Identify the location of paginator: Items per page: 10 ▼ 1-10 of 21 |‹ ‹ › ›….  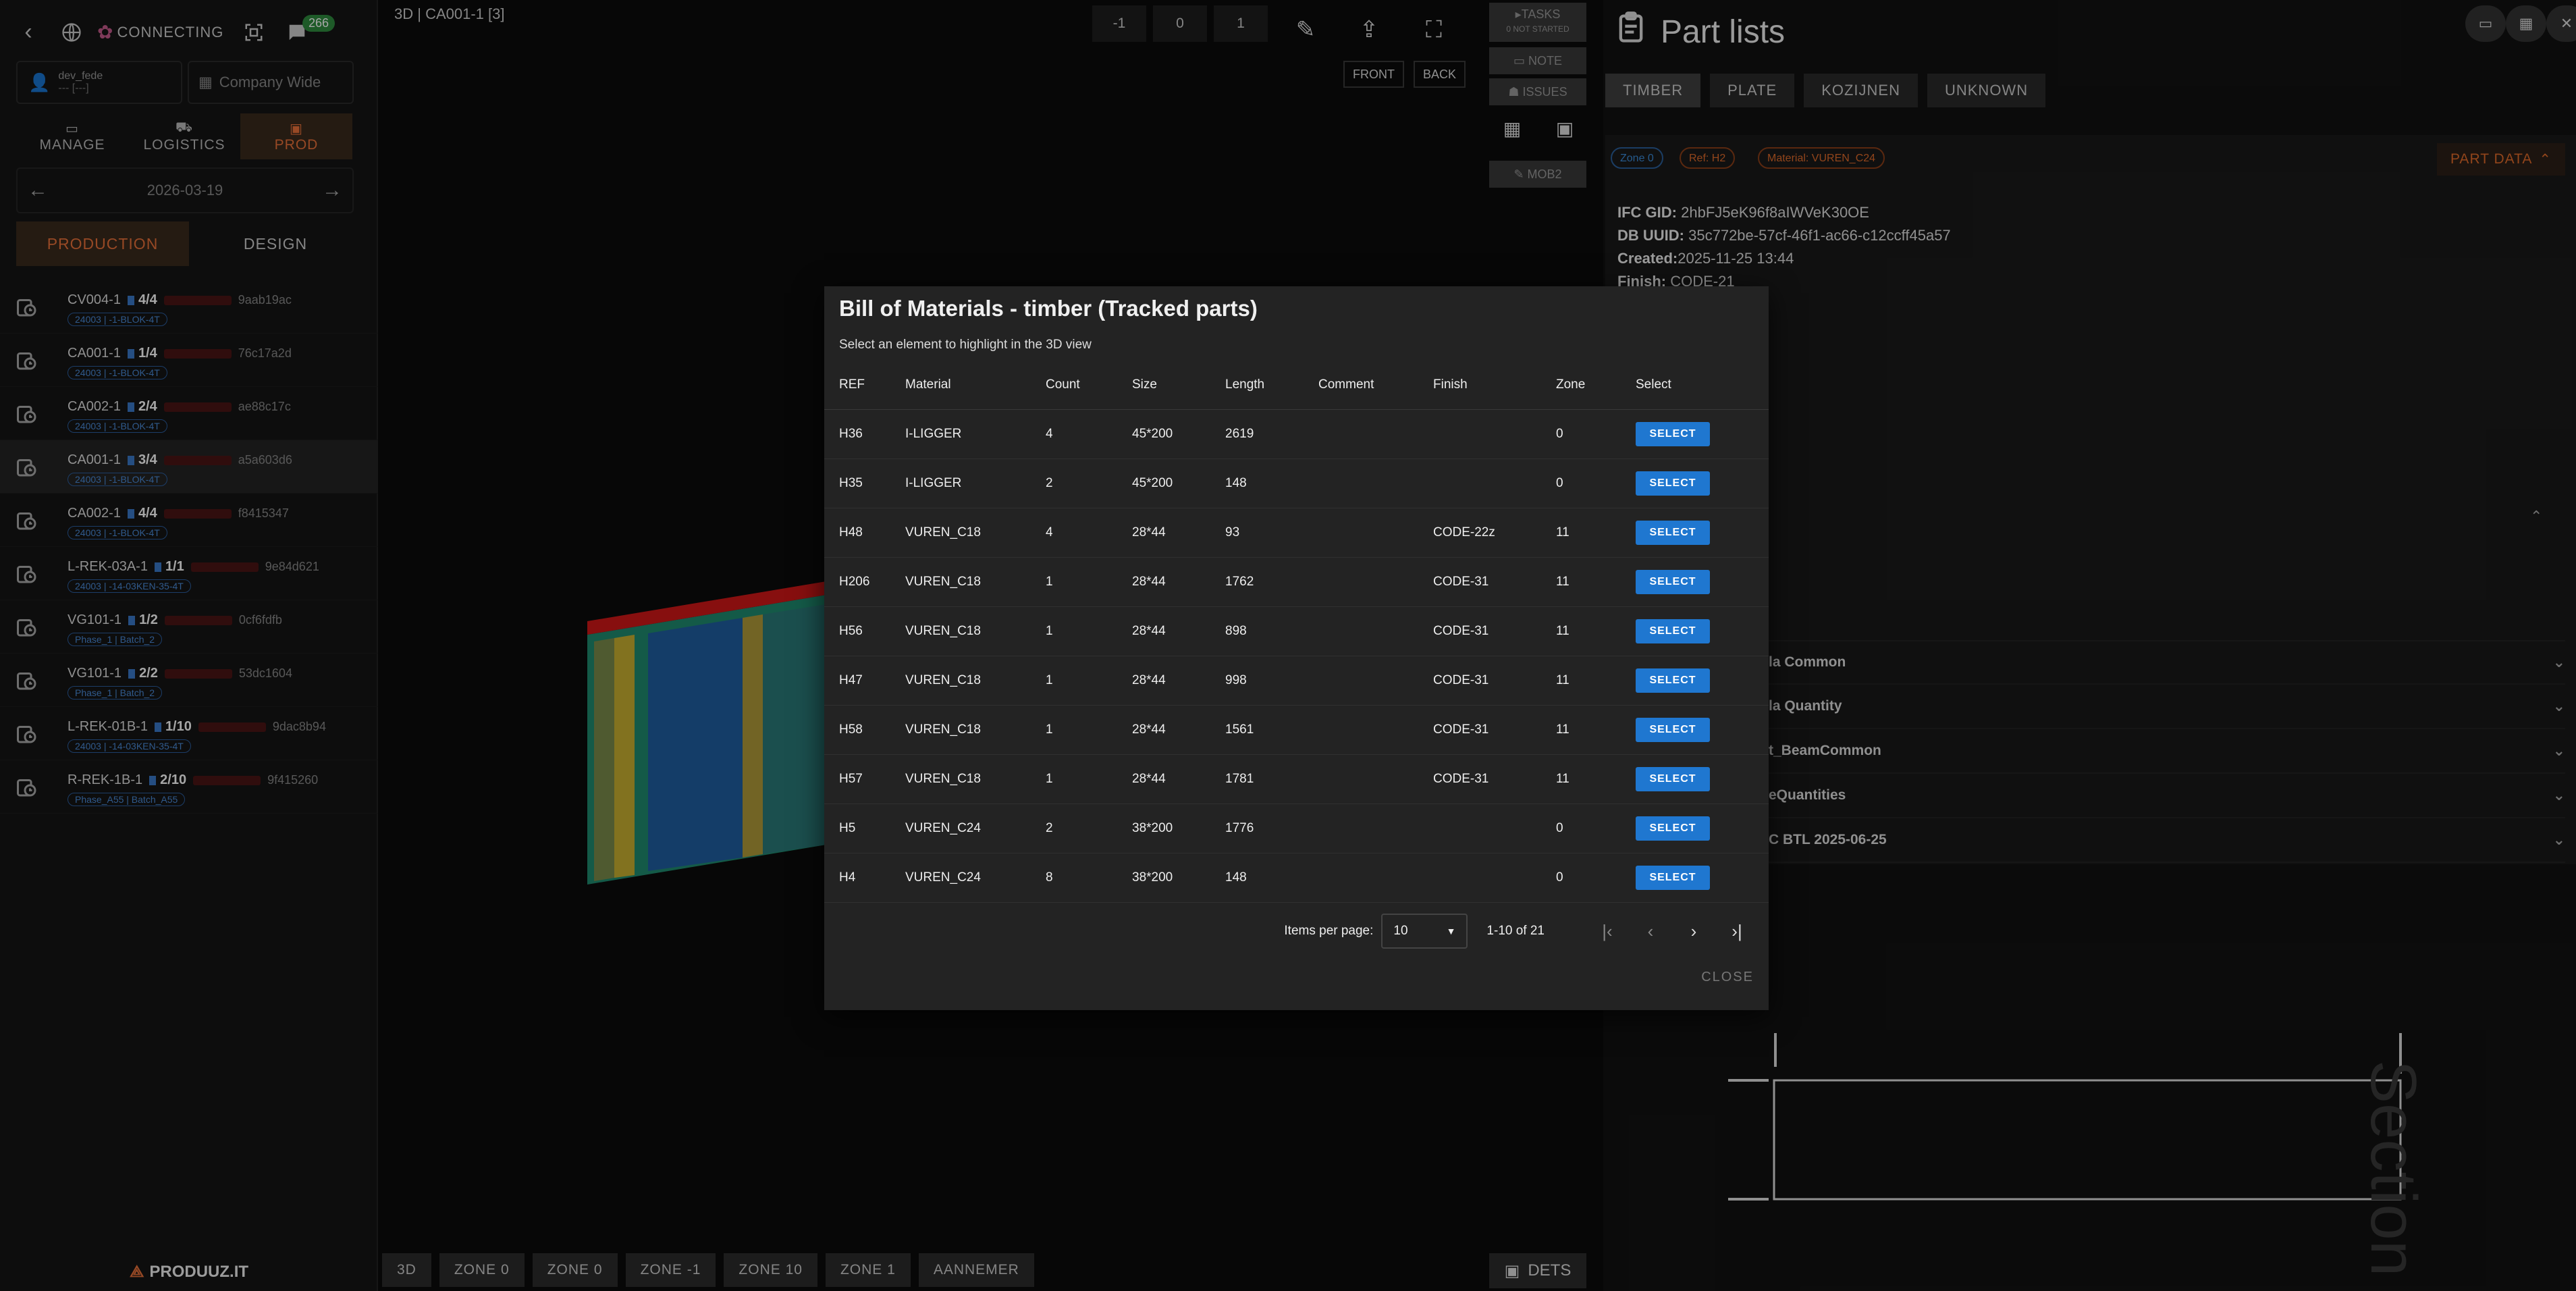
(1296, 931).